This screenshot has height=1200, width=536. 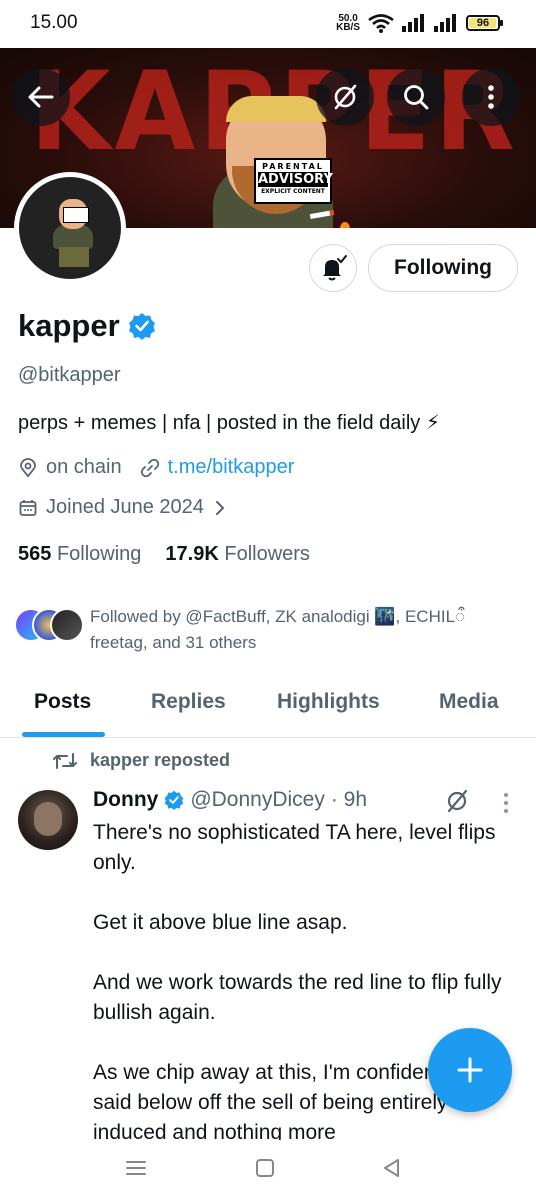 I want to click on more-vertical-icon, so click(x=491, y=97).